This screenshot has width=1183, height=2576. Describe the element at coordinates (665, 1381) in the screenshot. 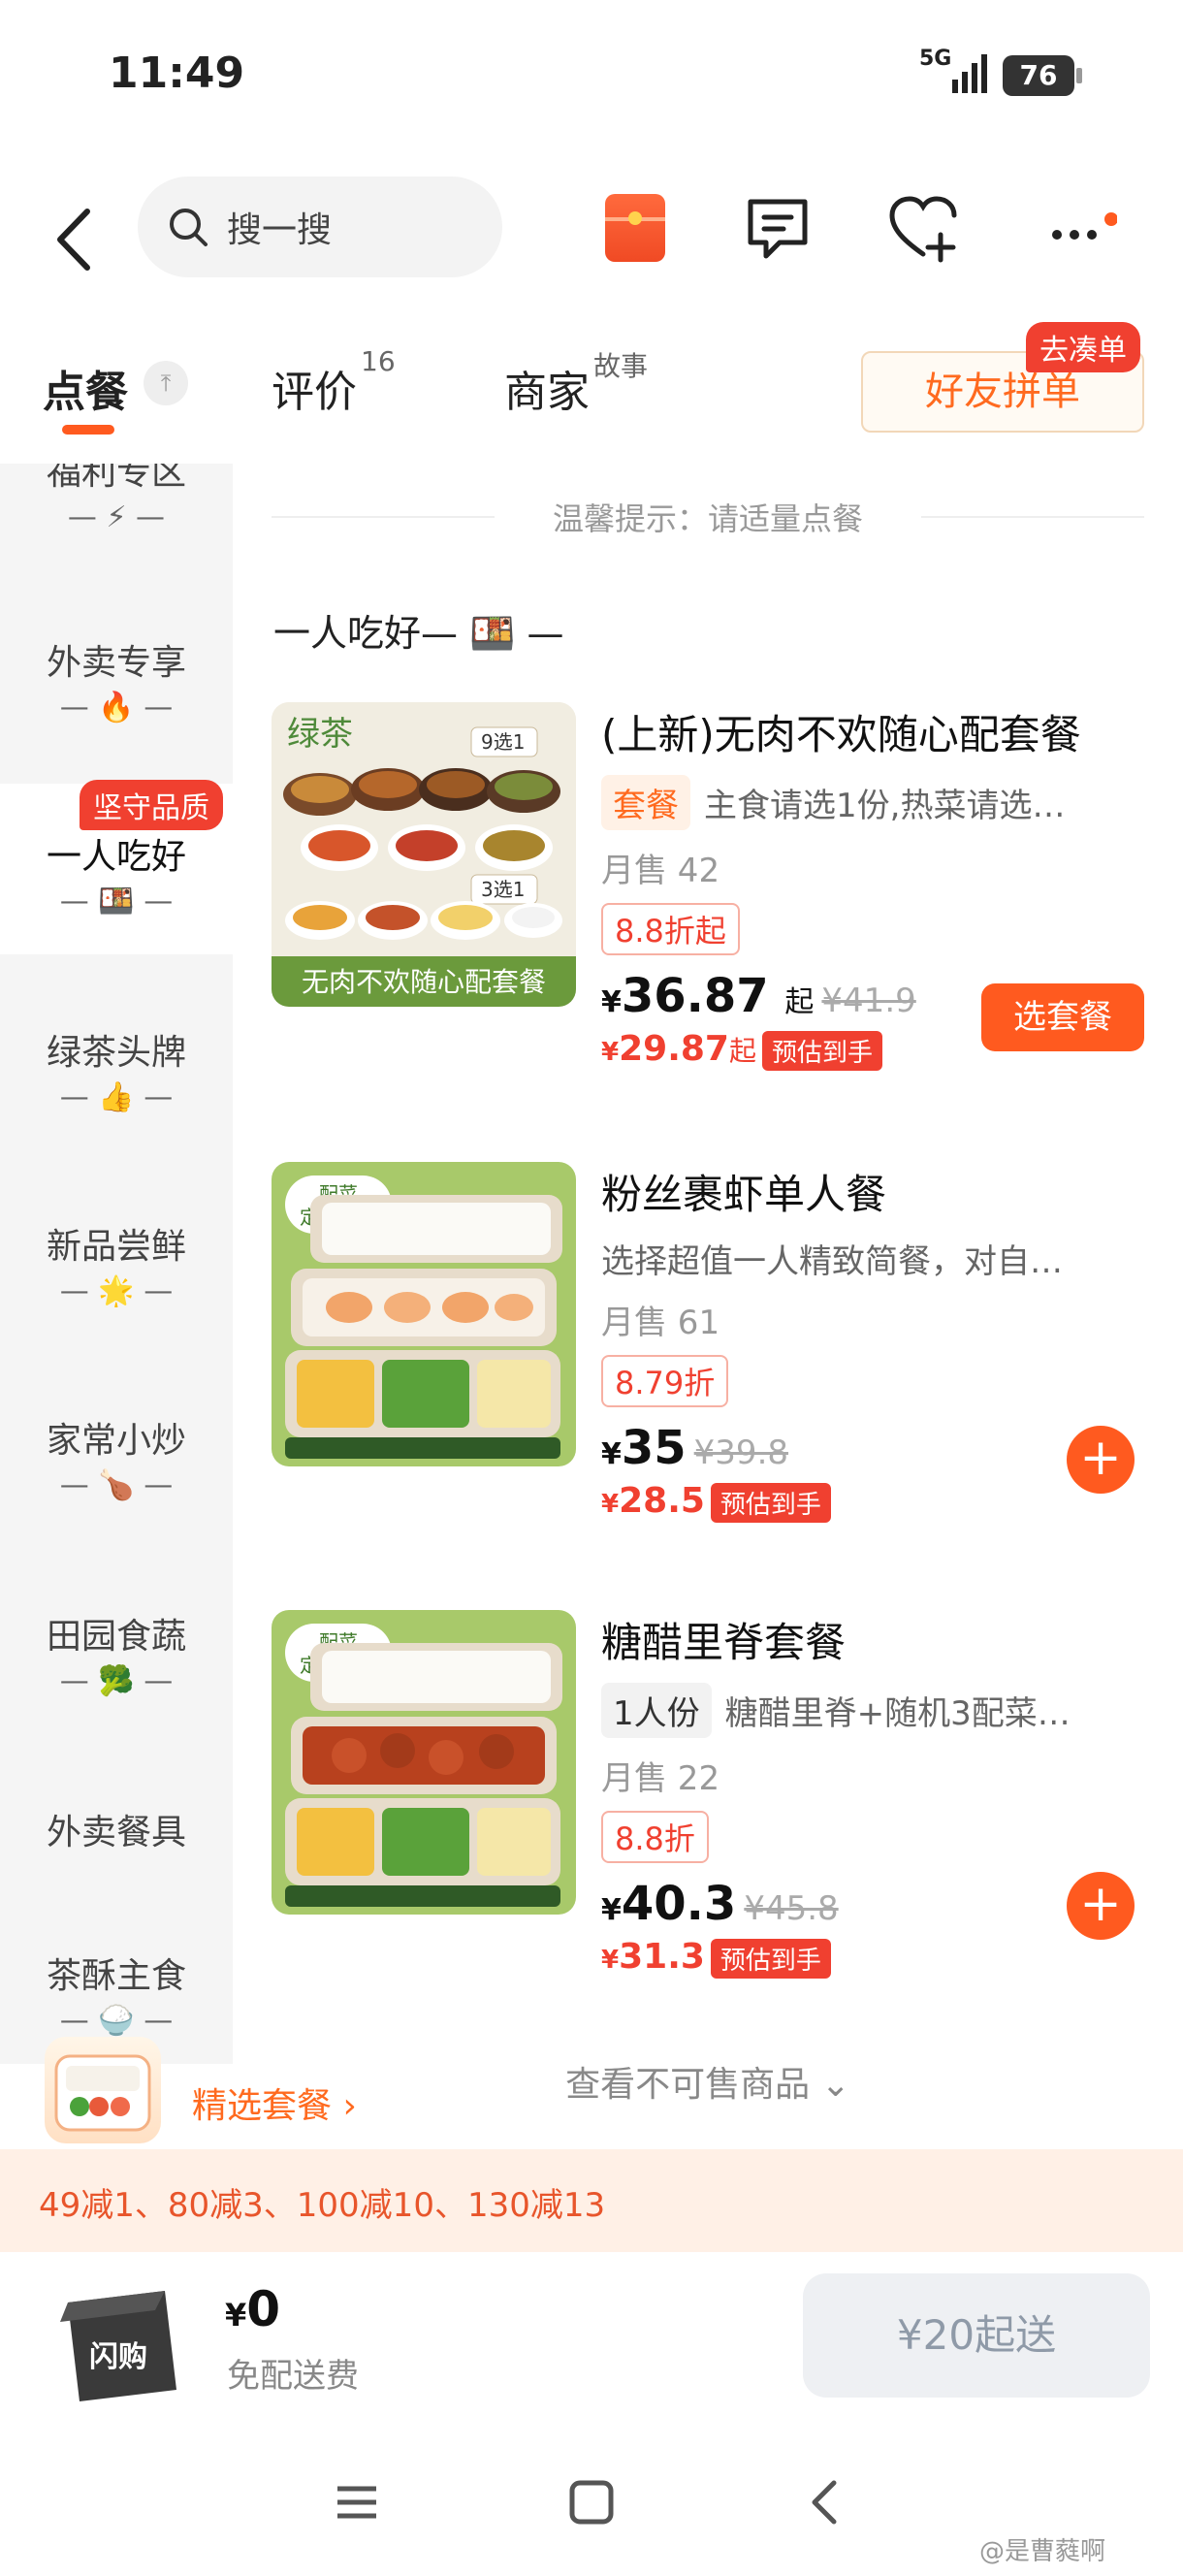

I see `discount-badge: 8.79折` at that location.